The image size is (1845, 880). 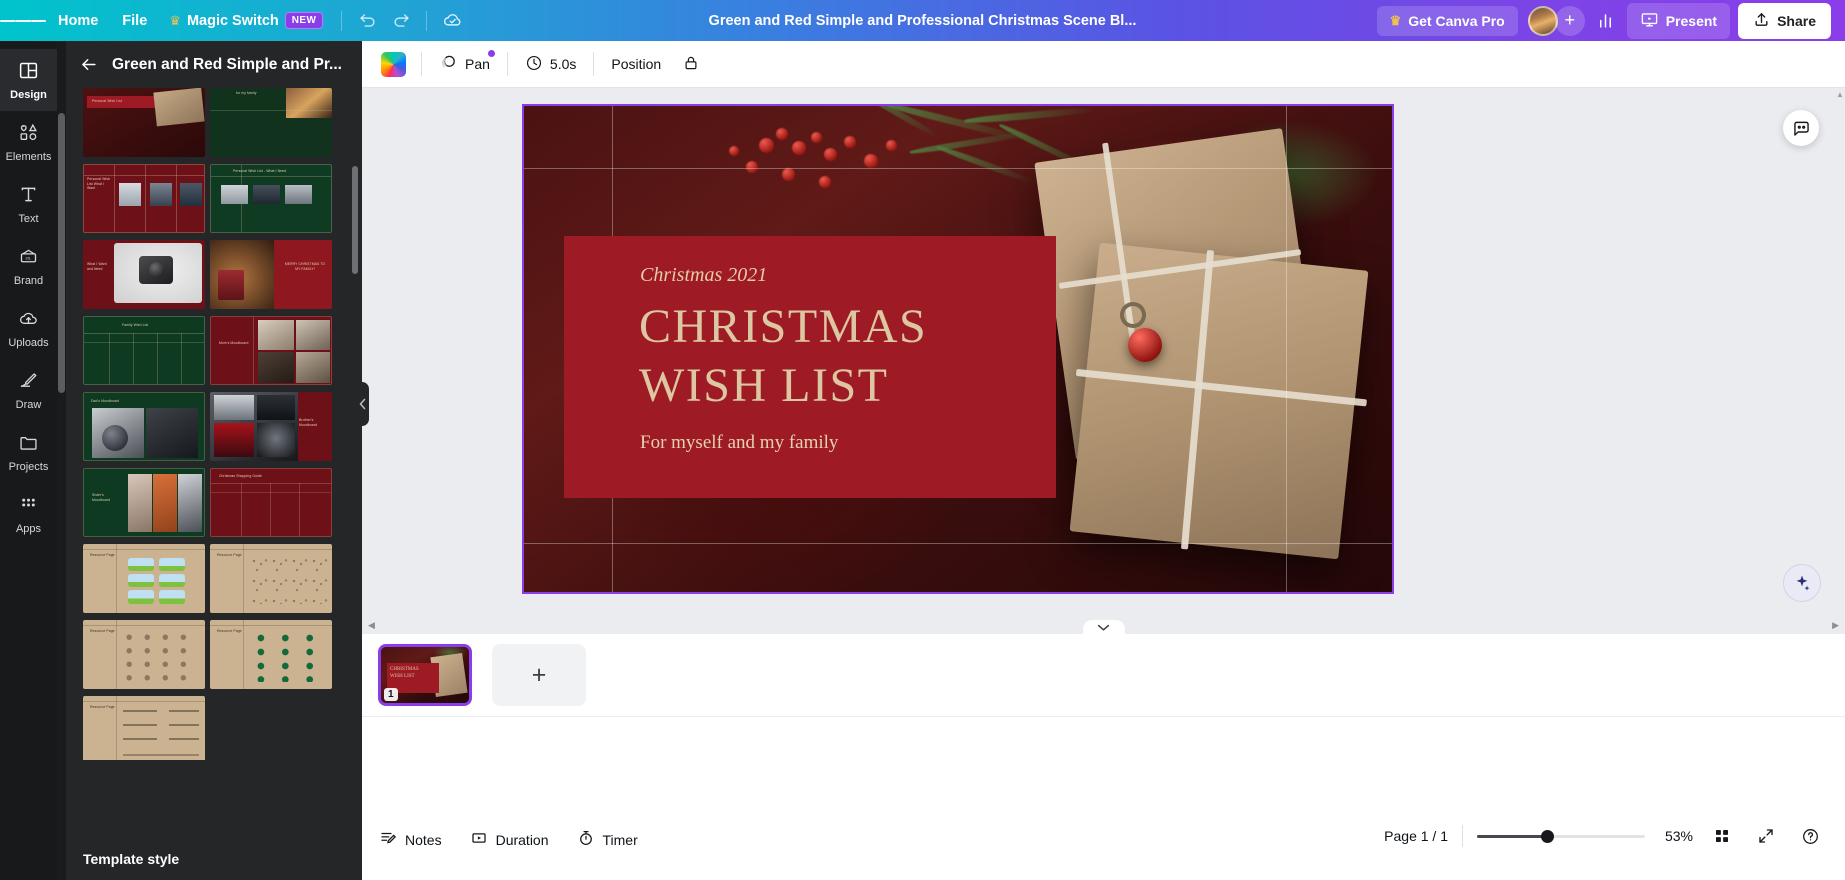 I want to click on sidebar-item-label: Draw, so click(x=28, y=404).